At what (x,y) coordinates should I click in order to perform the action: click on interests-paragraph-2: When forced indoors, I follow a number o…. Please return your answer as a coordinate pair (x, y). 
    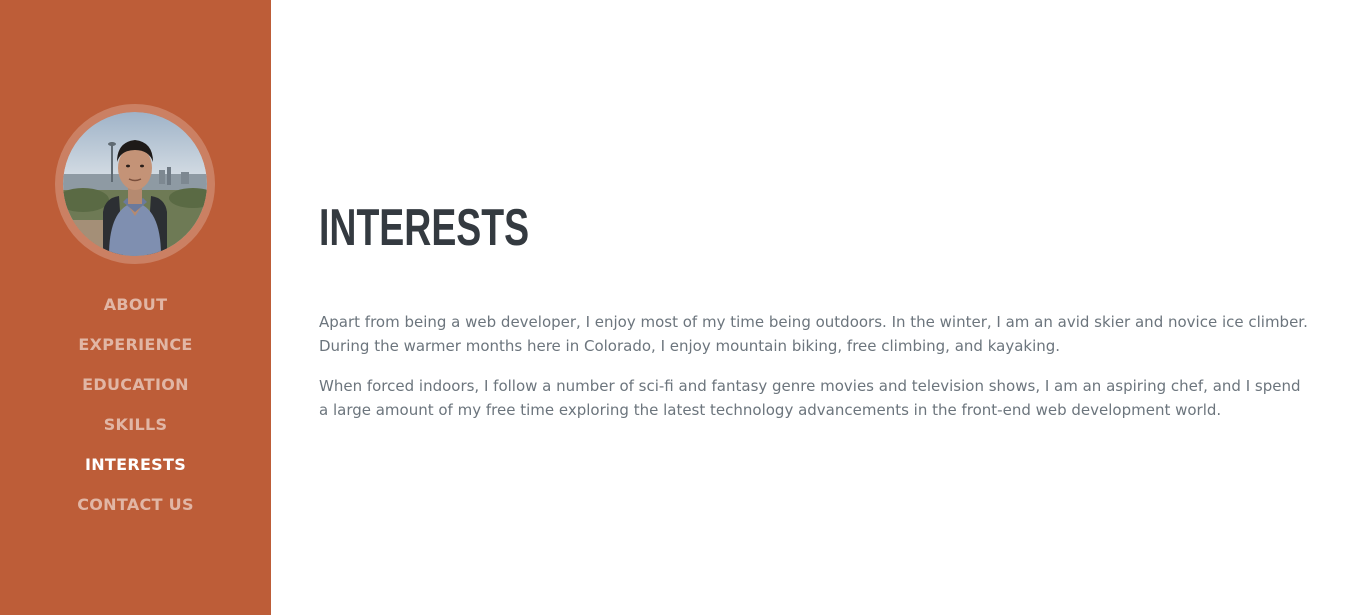
    Looking at the image, I should click on (810, 398).